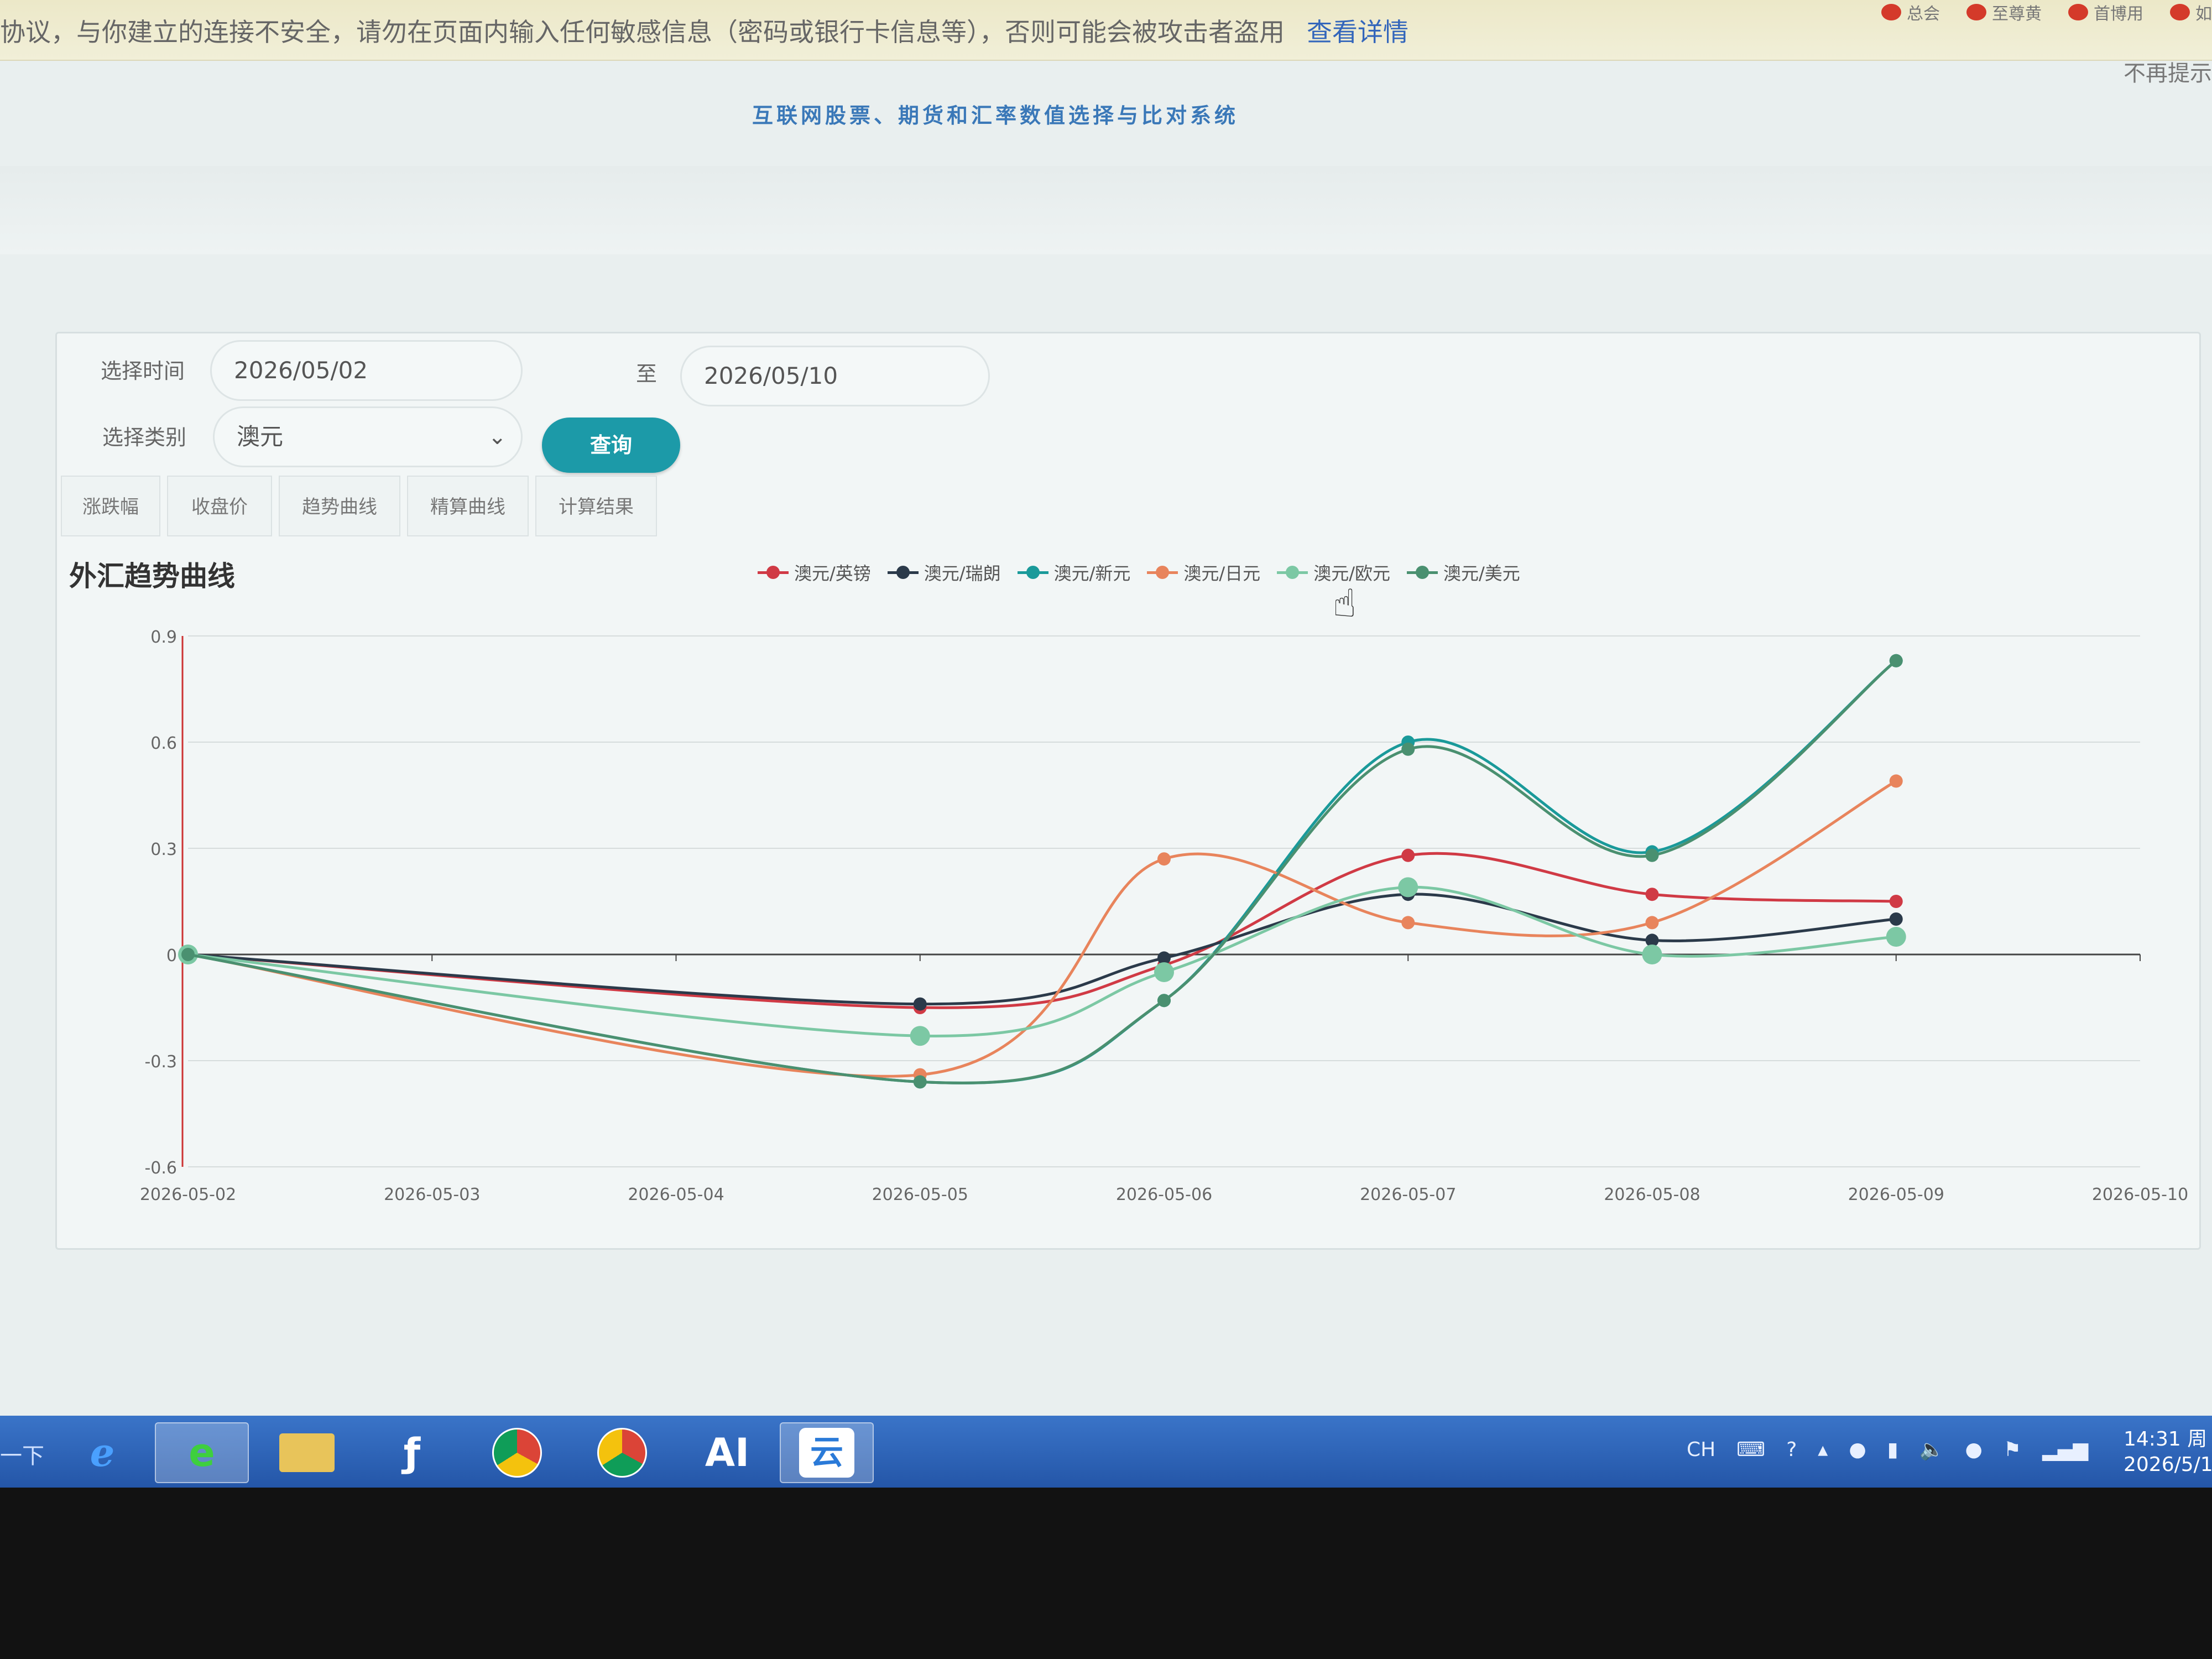 The height and width of the screenshot is (1659, 2212). I want to click on wechat-icon: ●, so click(1974, 1450).